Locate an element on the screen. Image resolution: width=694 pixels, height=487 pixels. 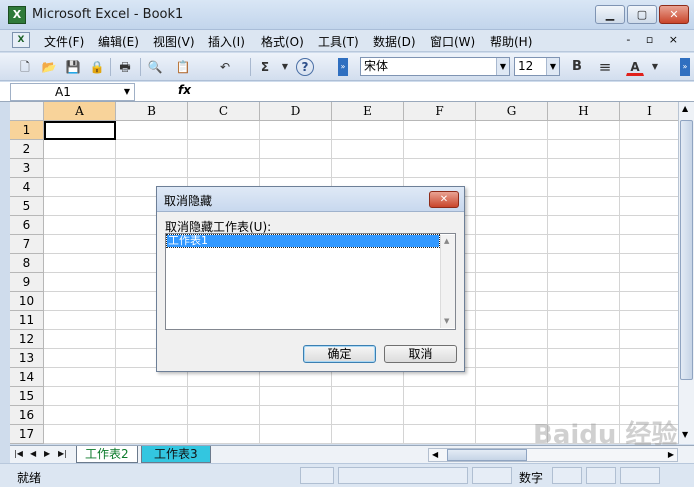
row-header-8: 8 is located at coordinates (27, 263).